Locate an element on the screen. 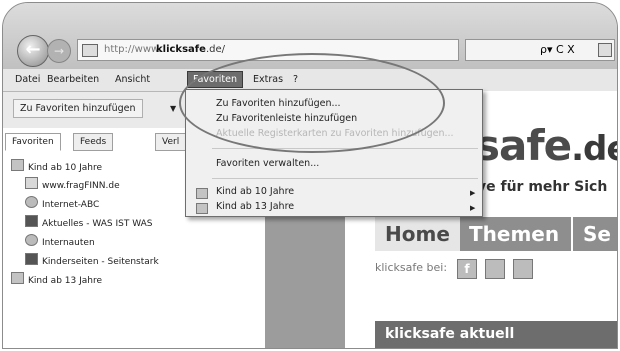 This screenshot has width=620, height=351. site-logo: safe.de is located at coordinates (546, 145).